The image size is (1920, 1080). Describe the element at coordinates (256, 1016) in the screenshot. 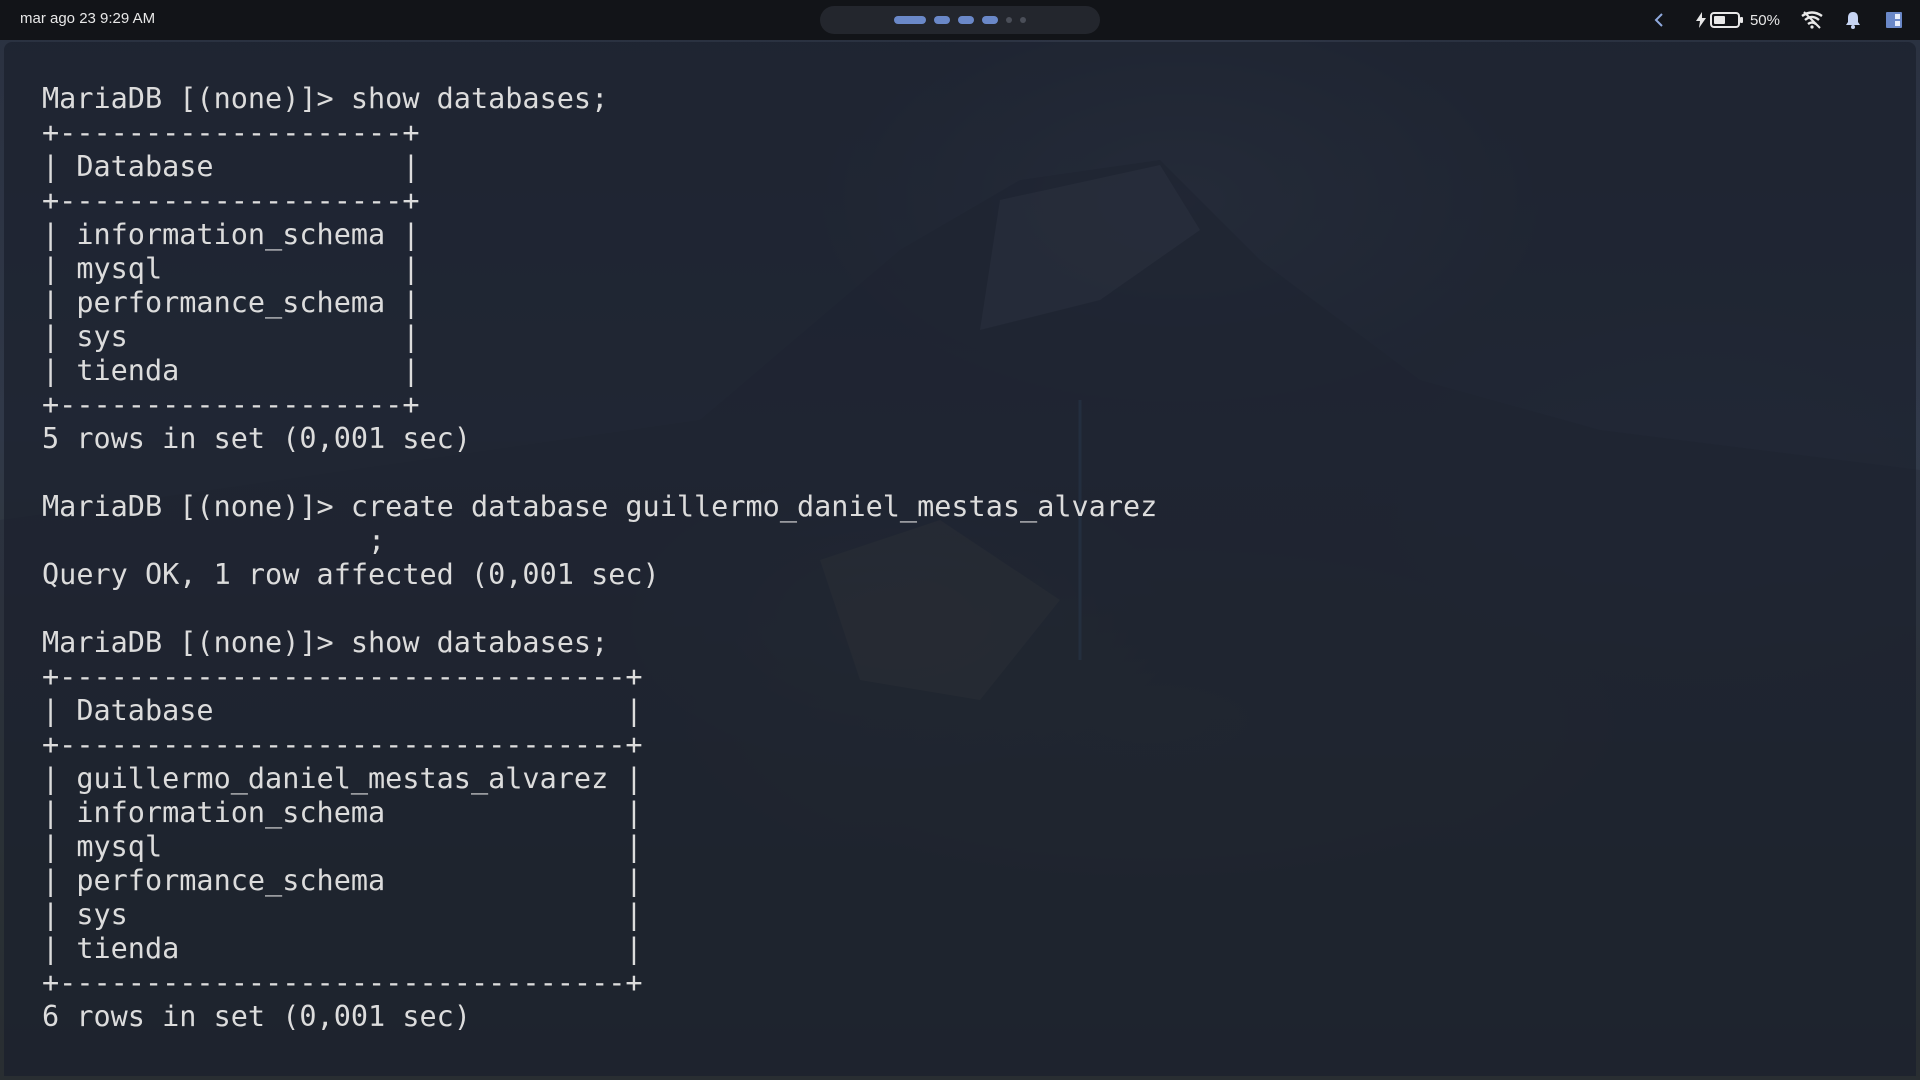

I see `terminal-line: 6 rows in set (0,001 sec)` at that location.